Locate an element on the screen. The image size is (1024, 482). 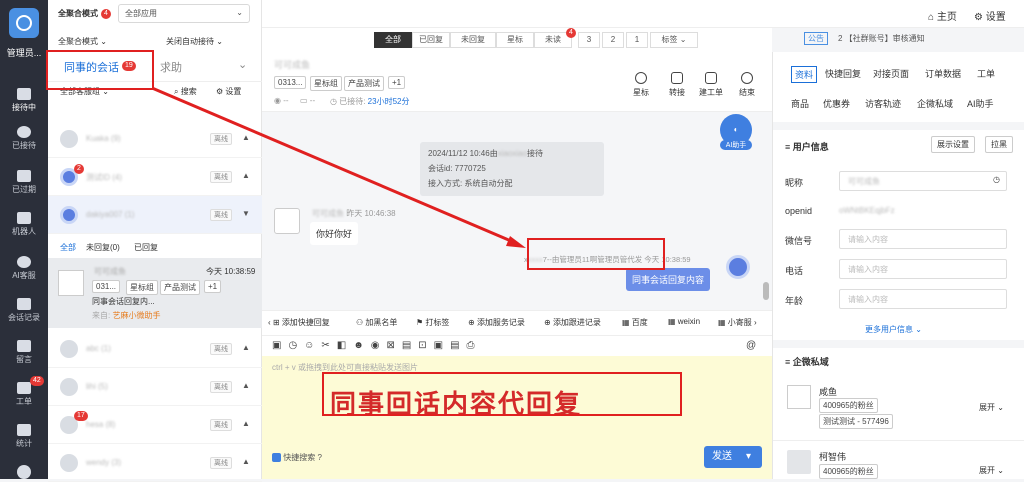
nav-messages: 留言 is located at coordinates (24, 352).